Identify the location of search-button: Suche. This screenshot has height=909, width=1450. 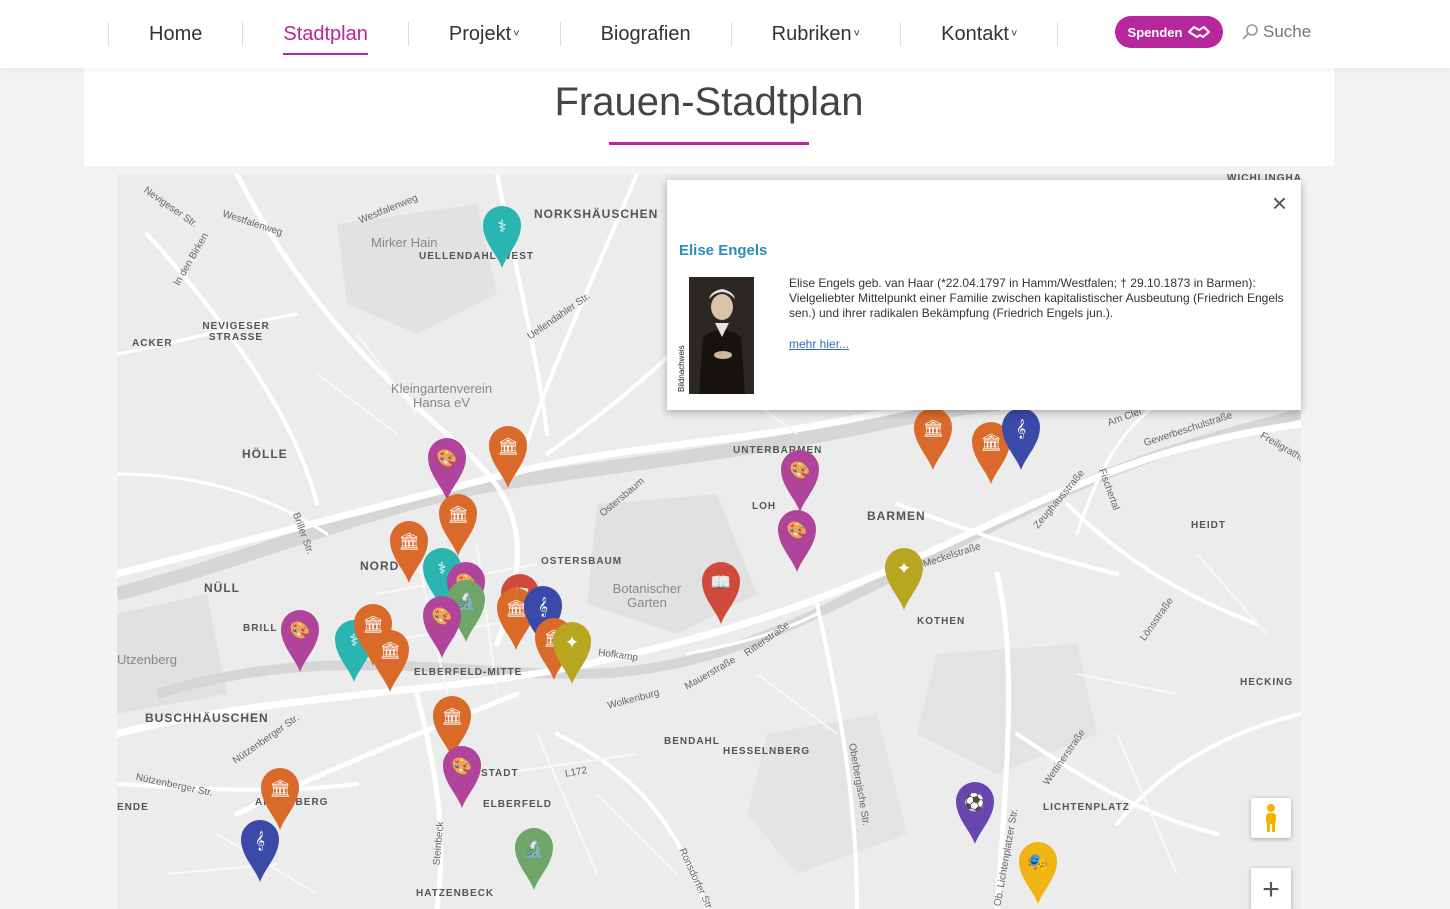
(1276, 32).